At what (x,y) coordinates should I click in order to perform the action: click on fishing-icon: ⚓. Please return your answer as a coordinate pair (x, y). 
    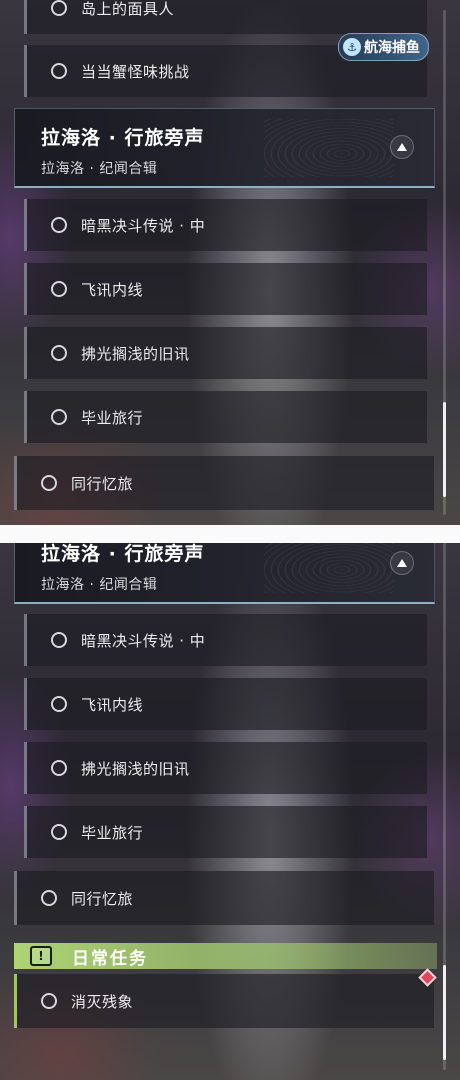
    Looking at the image, I should click on (352, 47).